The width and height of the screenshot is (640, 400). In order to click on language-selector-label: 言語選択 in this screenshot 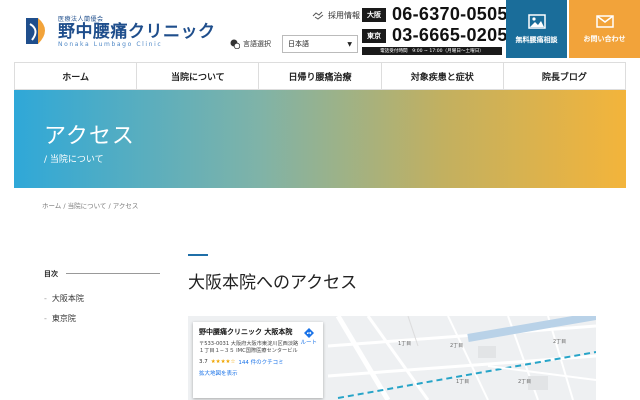, I will do `click(250, 44)`.